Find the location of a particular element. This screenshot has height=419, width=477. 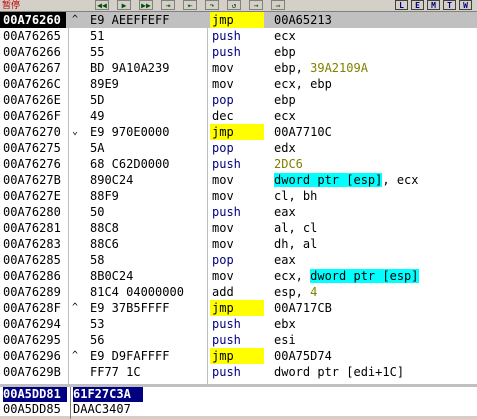

operand-text: cl, bh is located at coordinates (296, 196).